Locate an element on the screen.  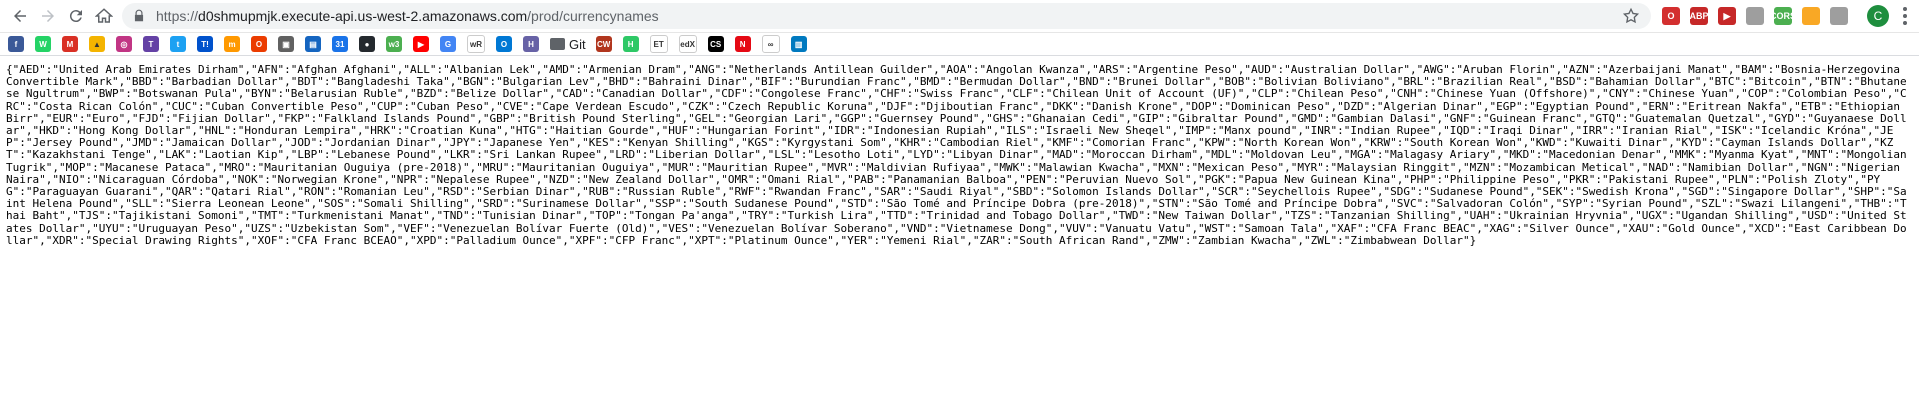
bookmarks-bar: f W M ▲ ◎ Tt T! m O ▣ ▤ 31 ● w3 ▶ GwR O H Git CW H ET edX CS N ∞ ▥ is located at coordinates (959, 44).